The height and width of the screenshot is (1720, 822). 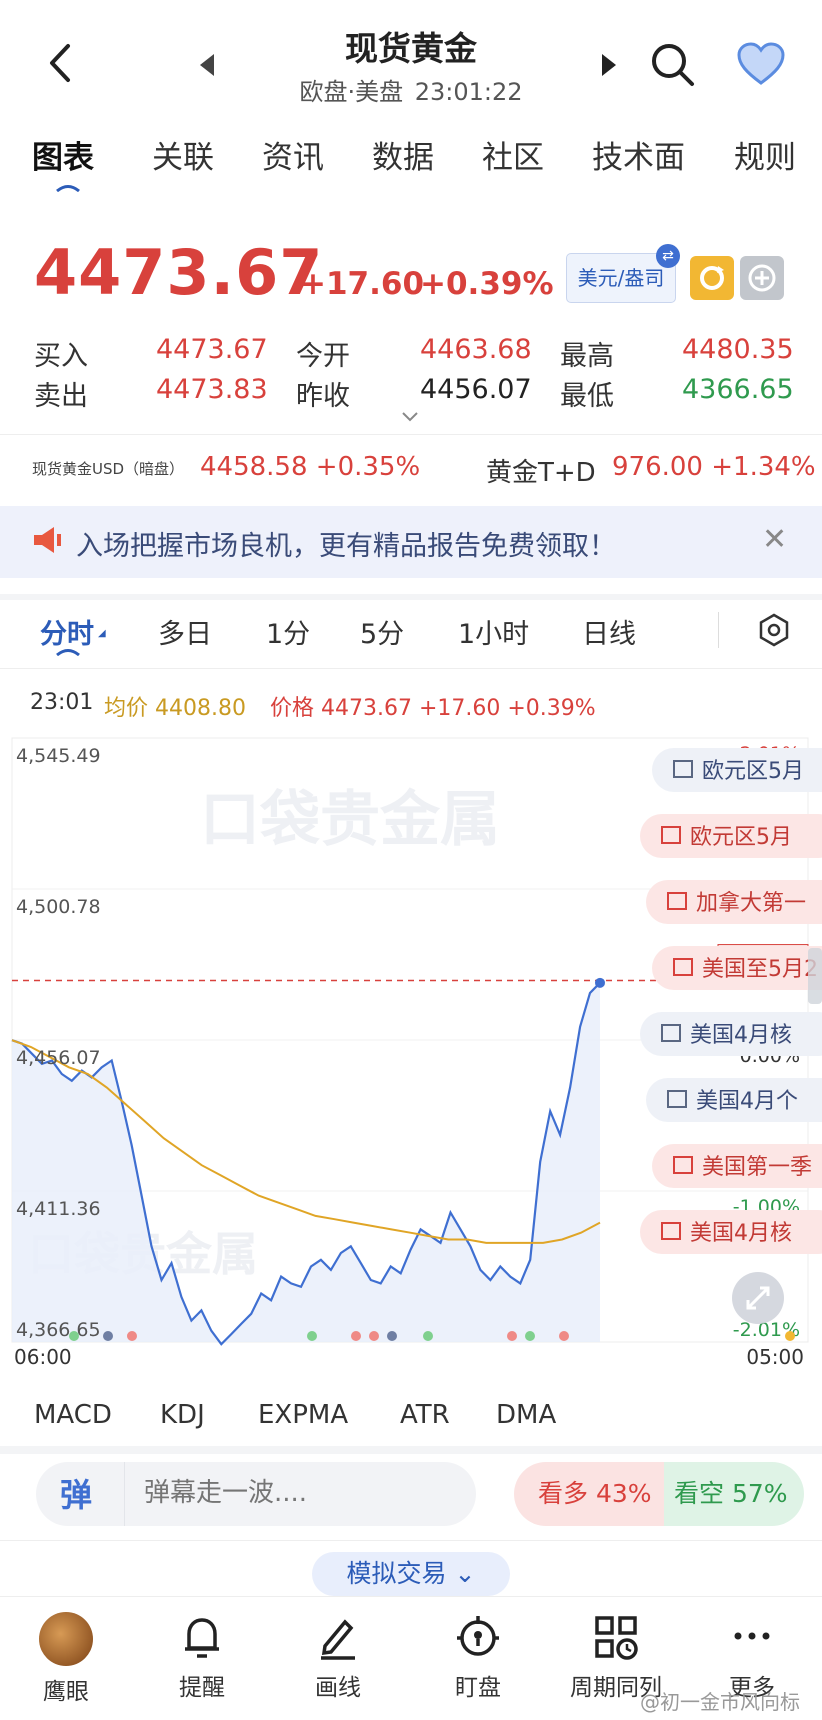 I want to click on tab-related: 关联, so click(x=183, y=154).